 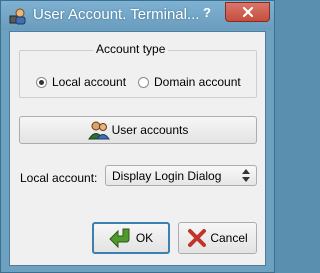 I want to click on account-type-legend: Account type, so click(x=131, y=49).